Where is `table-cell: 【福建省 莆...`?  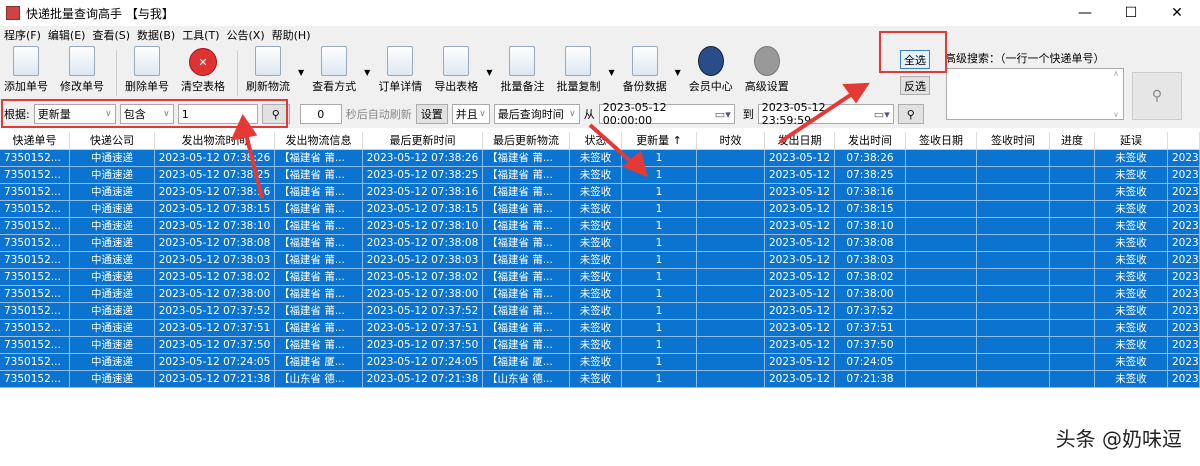 table-cell: 【福建省 莆... is located at coordinates (319, 209).